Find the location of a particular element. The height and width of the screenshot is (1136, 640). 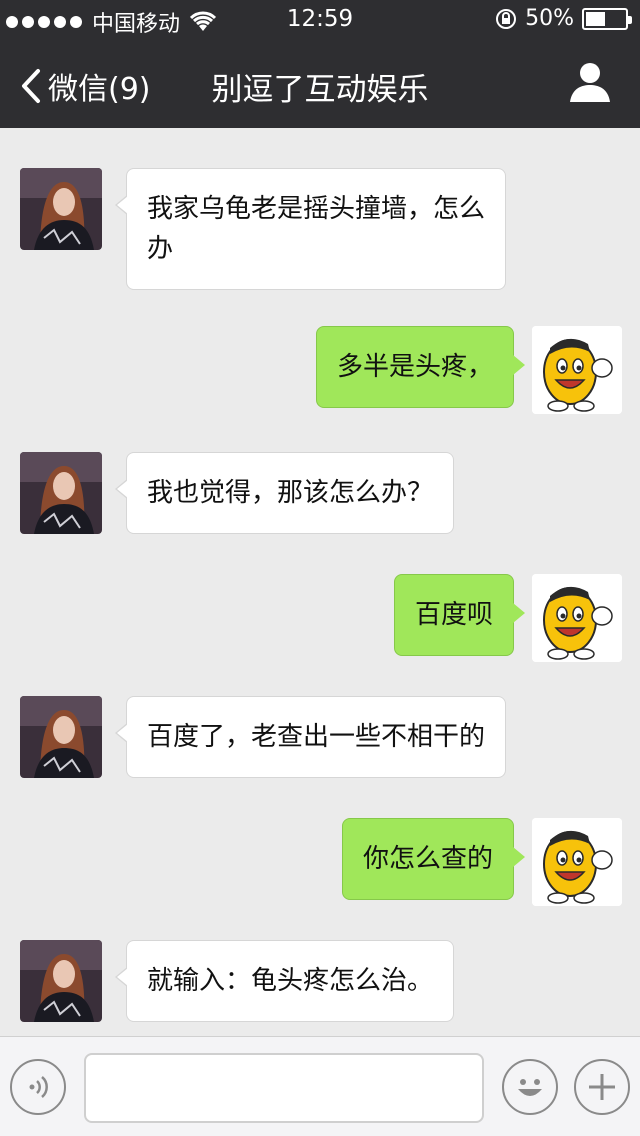

voice-button is located at coordinates (38, 1087).